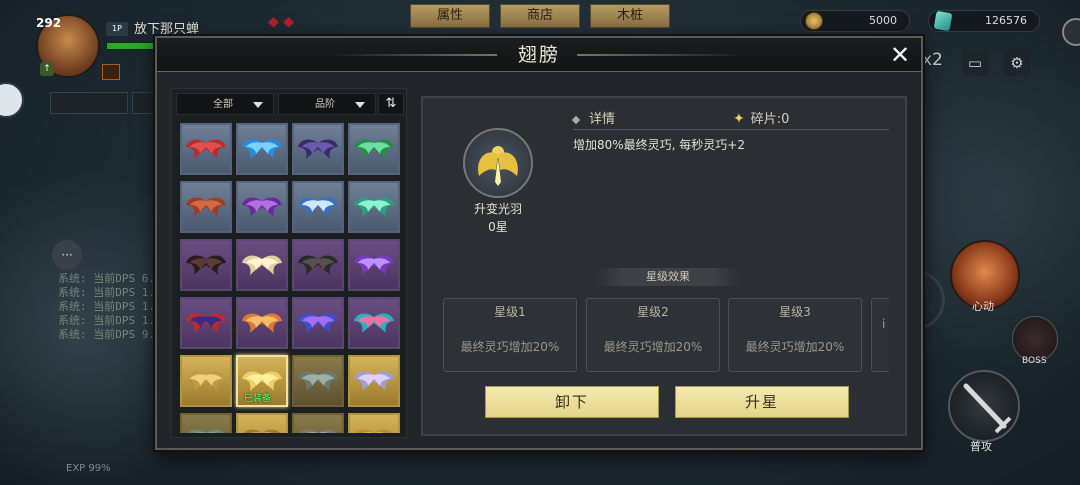 The width and height of the screenshot is (1080, 485). Describe the element at coordinates (900, 55) in the screenshot. I see `close-icon: ✕` at that location.